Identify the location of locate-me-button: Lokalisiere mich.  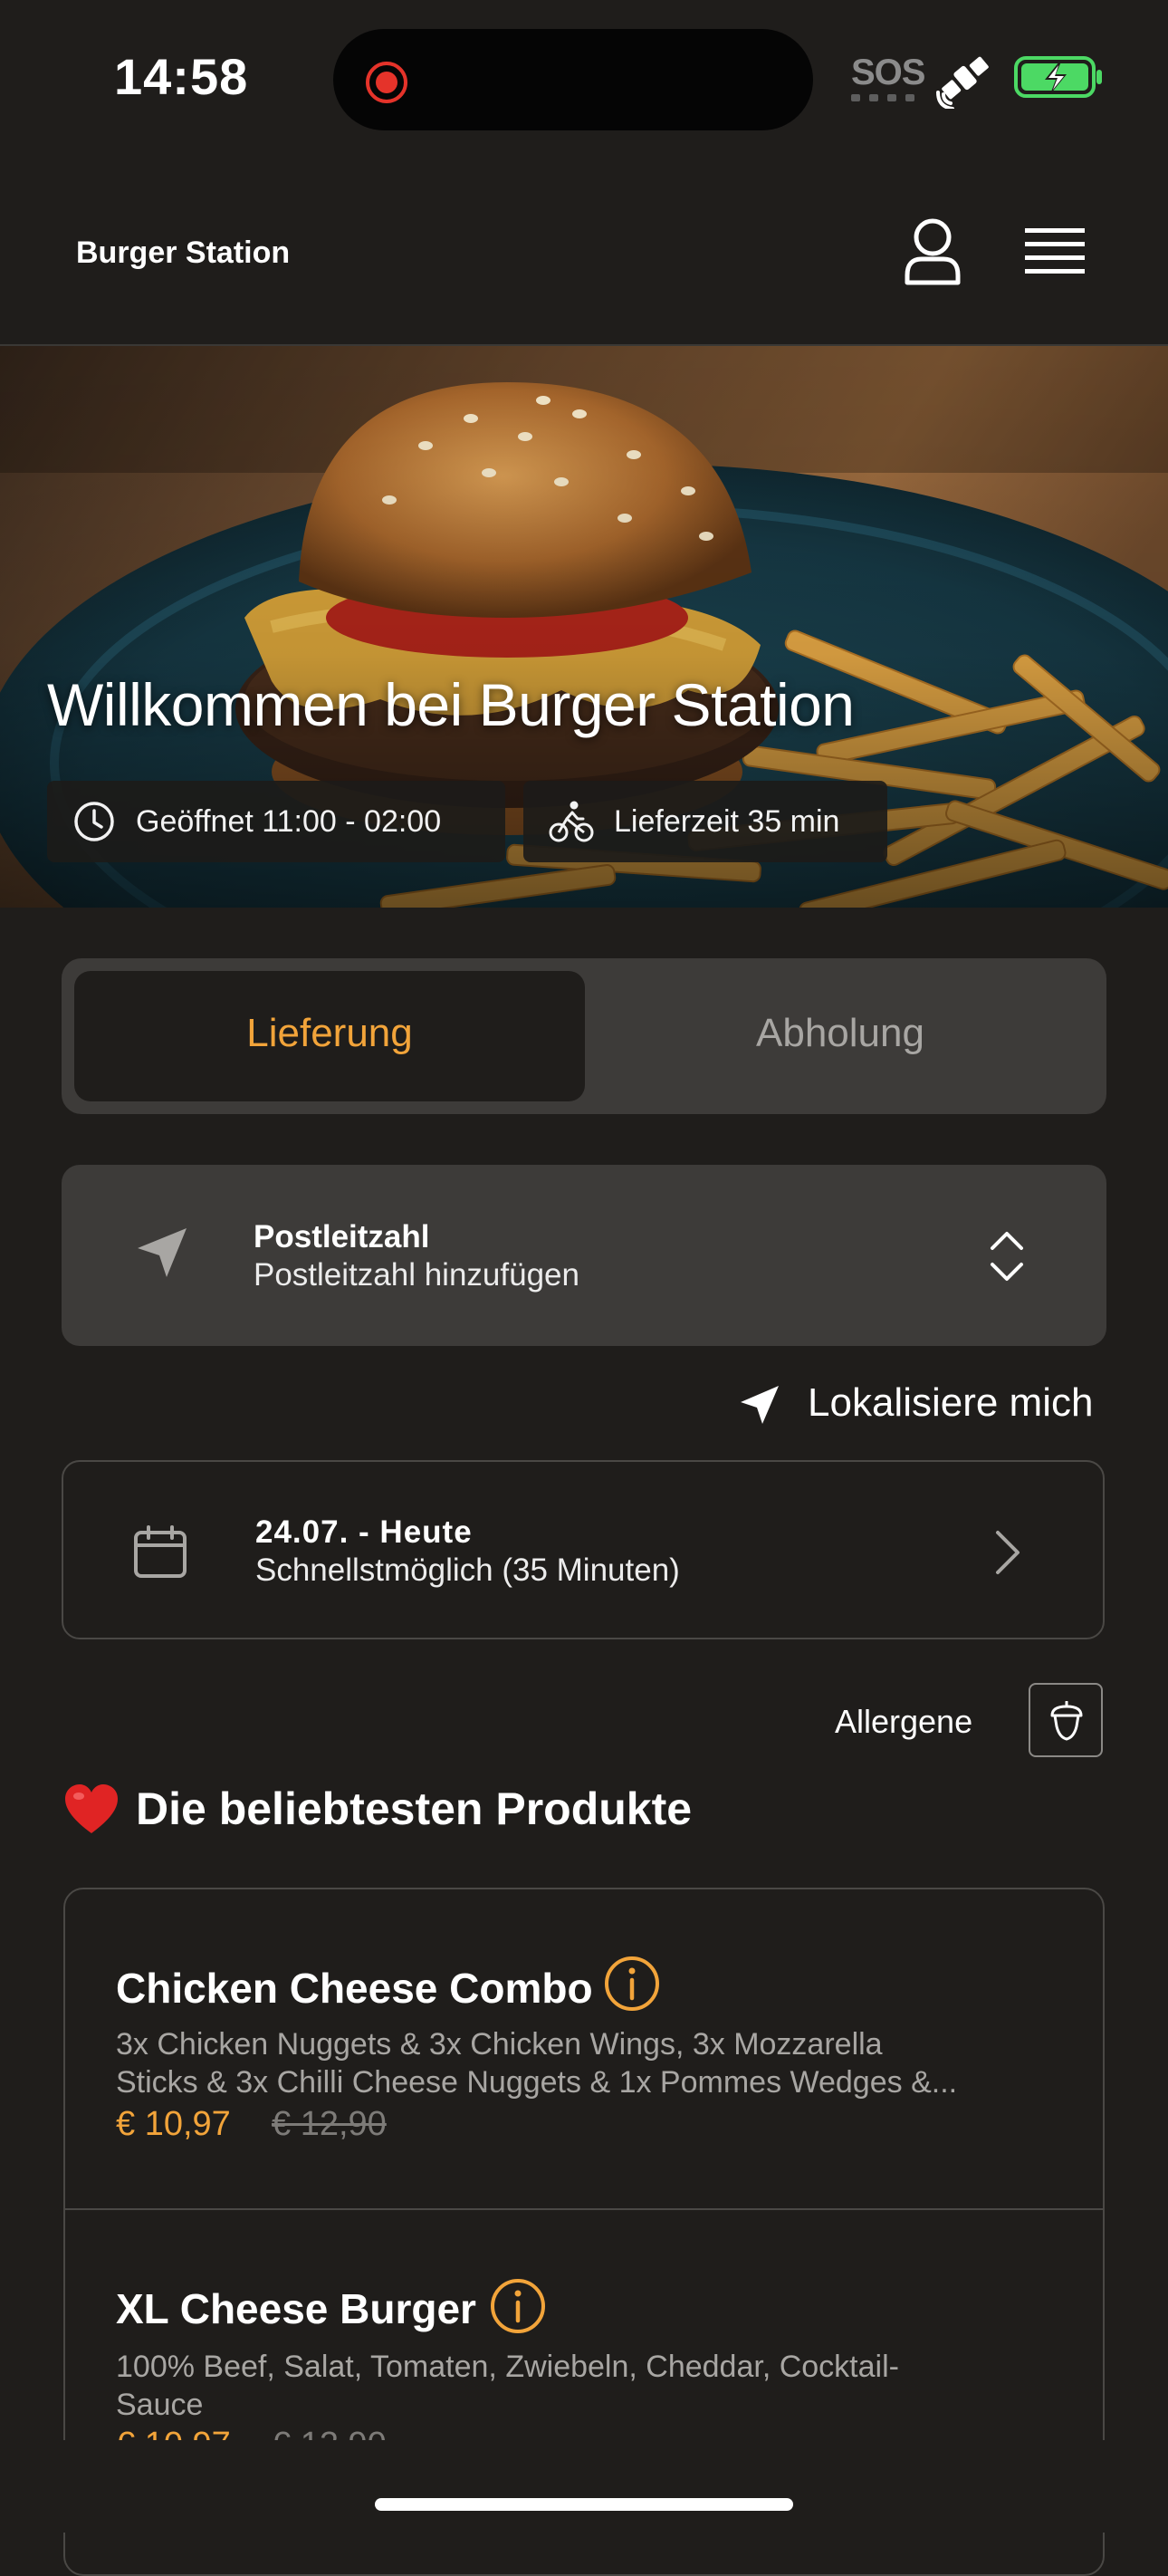
(950, 1403).